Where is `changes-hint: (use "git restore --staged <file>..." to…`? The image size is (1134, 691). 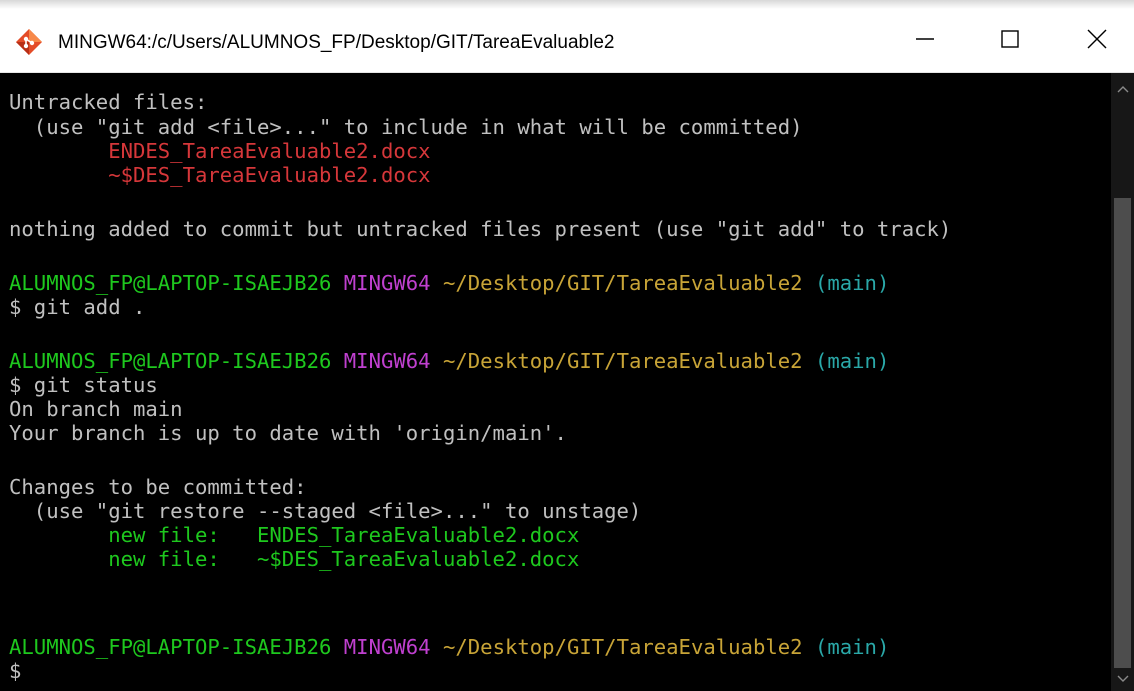 changes-hint: (use "git restore --staged <file>..." to… is located at coordinates (325, 511).